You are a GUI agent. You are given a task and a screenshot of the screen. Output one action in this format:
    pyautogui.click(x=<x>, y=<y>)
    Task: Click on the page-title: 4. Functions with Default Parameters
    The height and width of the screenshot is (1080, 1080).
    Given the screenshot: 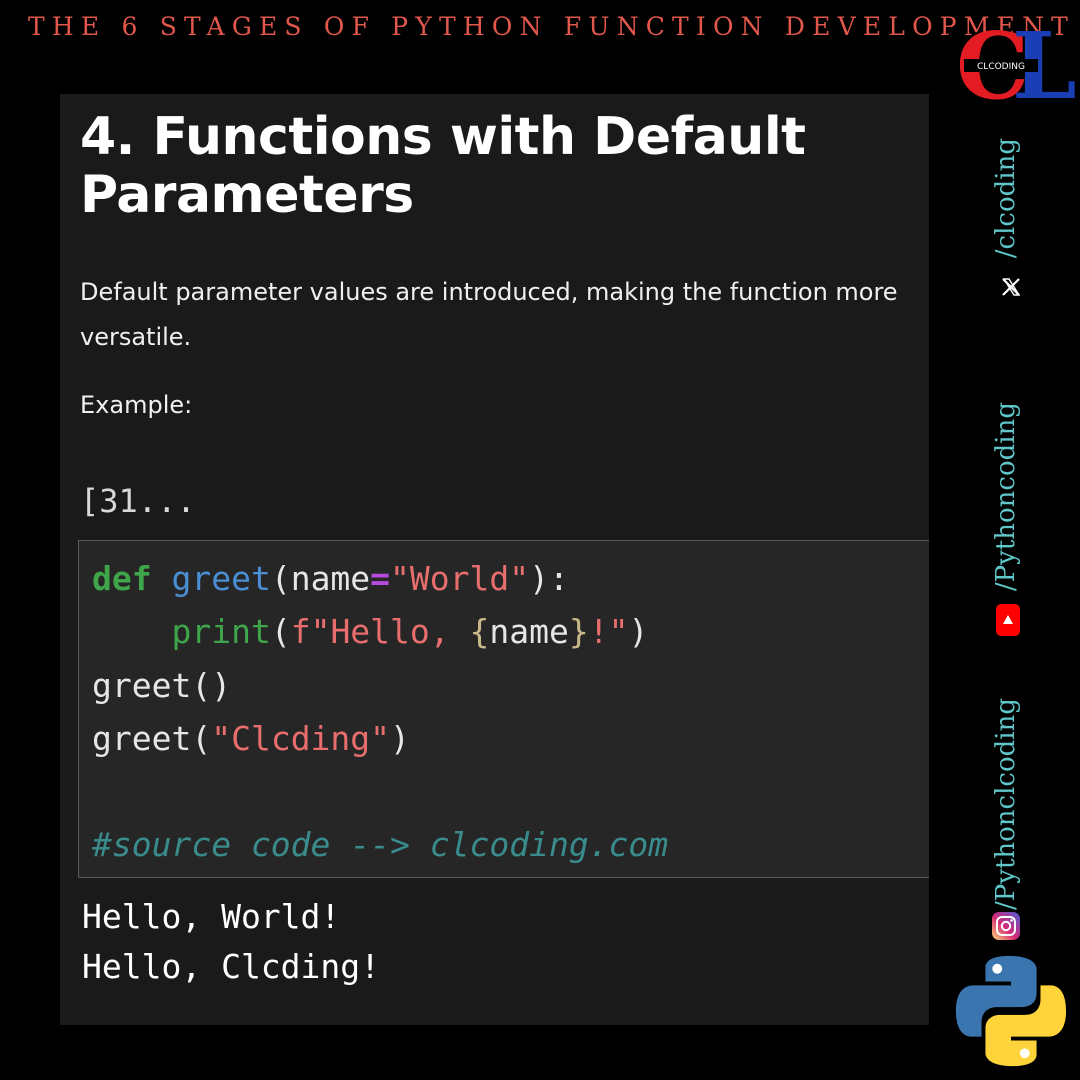 What is the action you would take?
    pyautogui.click(x=443, y=166)
    